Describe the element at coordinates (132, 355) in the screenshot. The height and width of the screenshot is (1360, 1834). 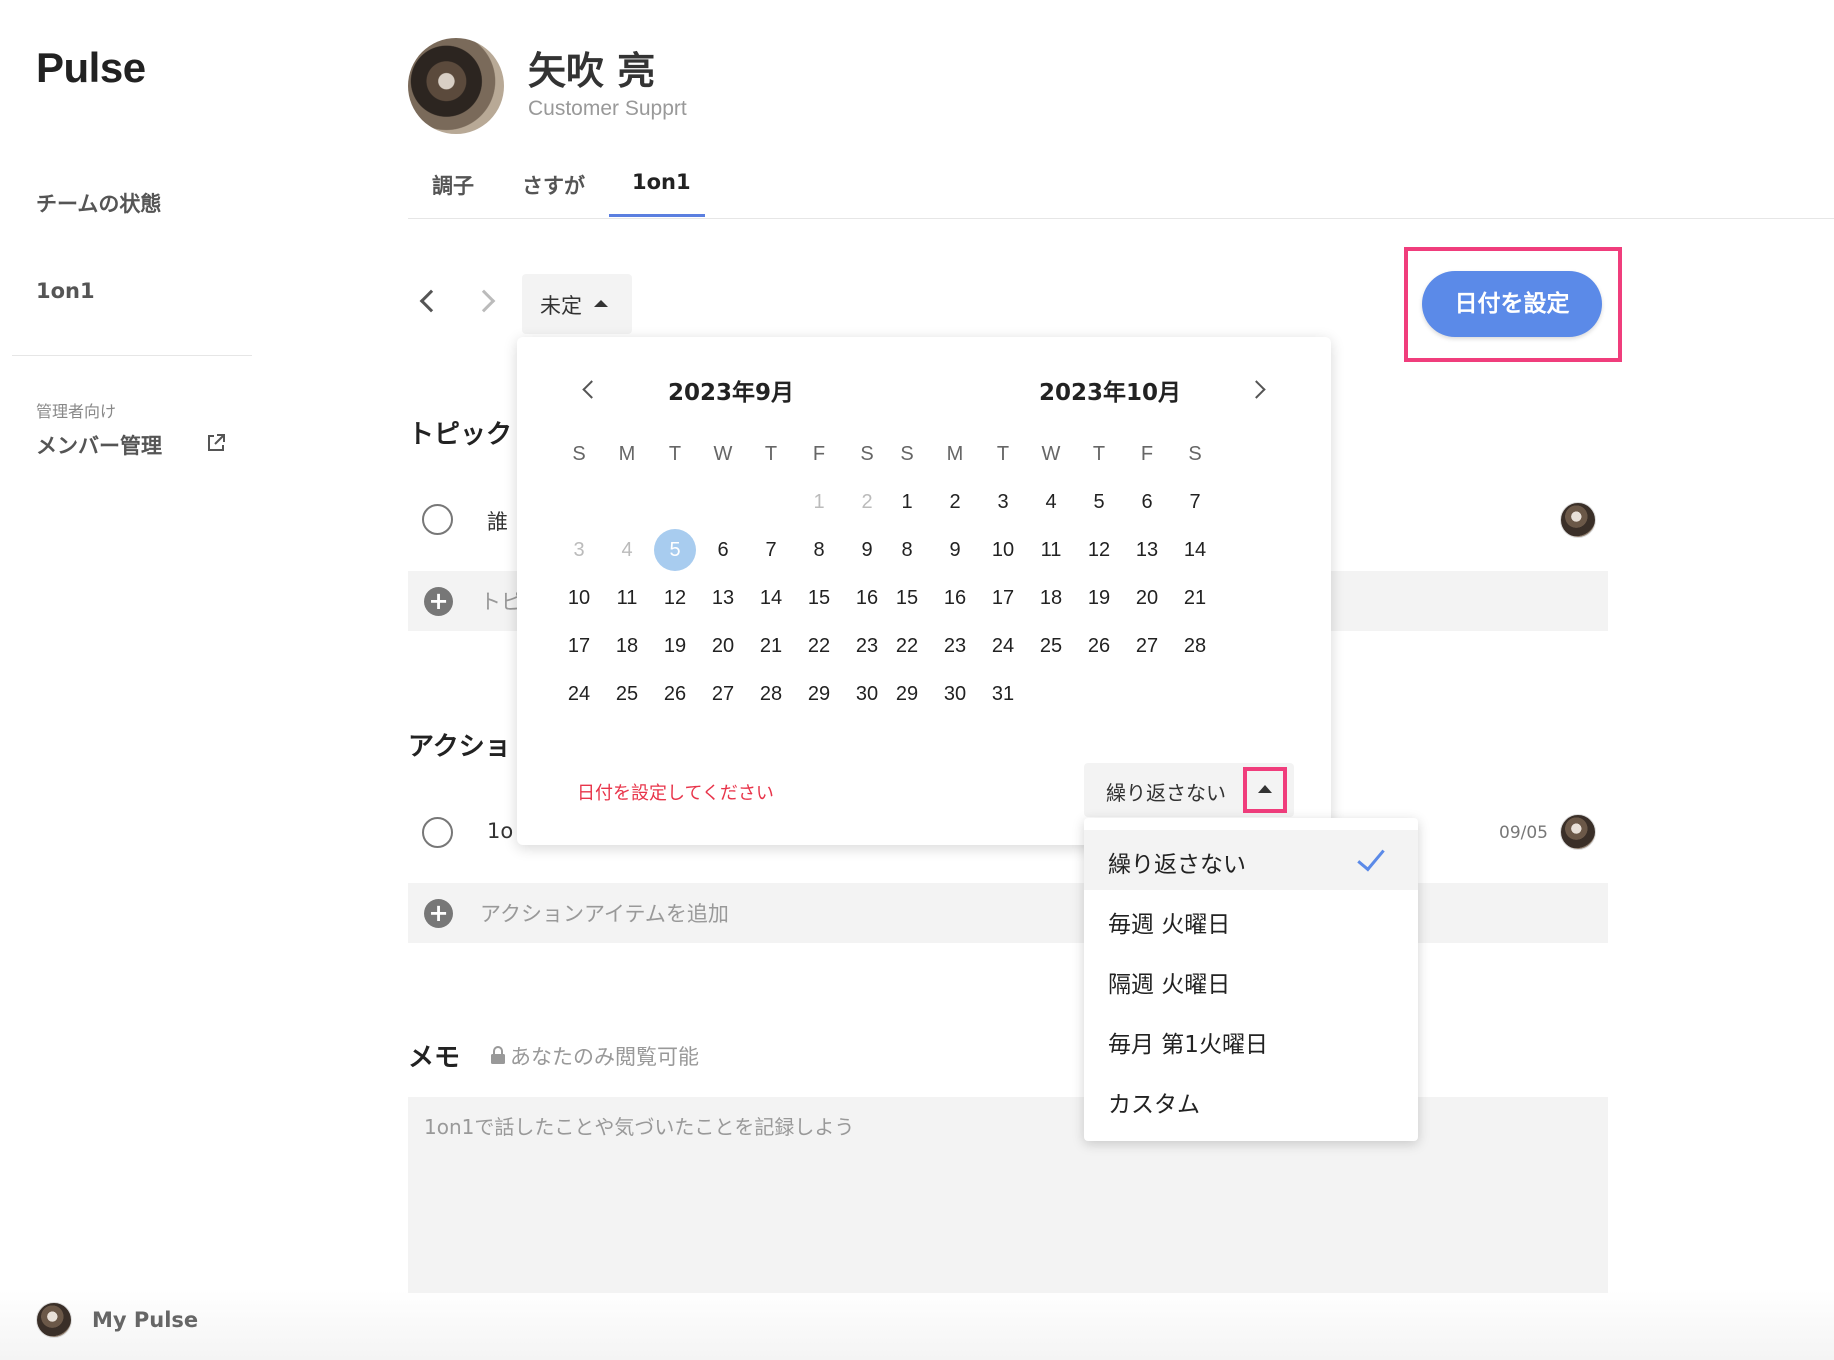
I see `sidebar-divider` at that location.